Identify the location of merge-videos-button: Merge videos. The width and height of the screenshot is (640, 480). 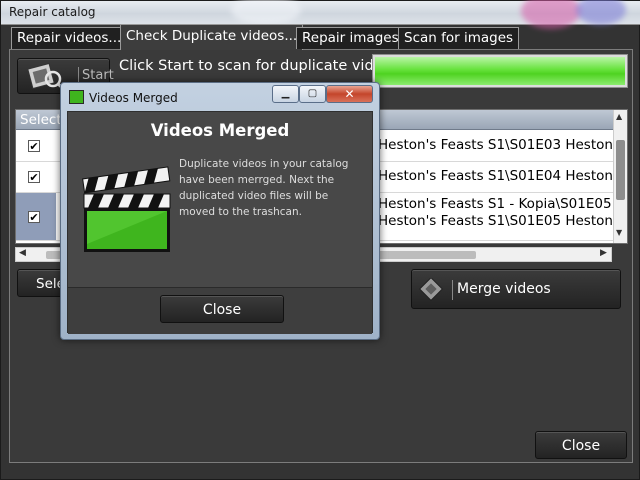
(516, 289).